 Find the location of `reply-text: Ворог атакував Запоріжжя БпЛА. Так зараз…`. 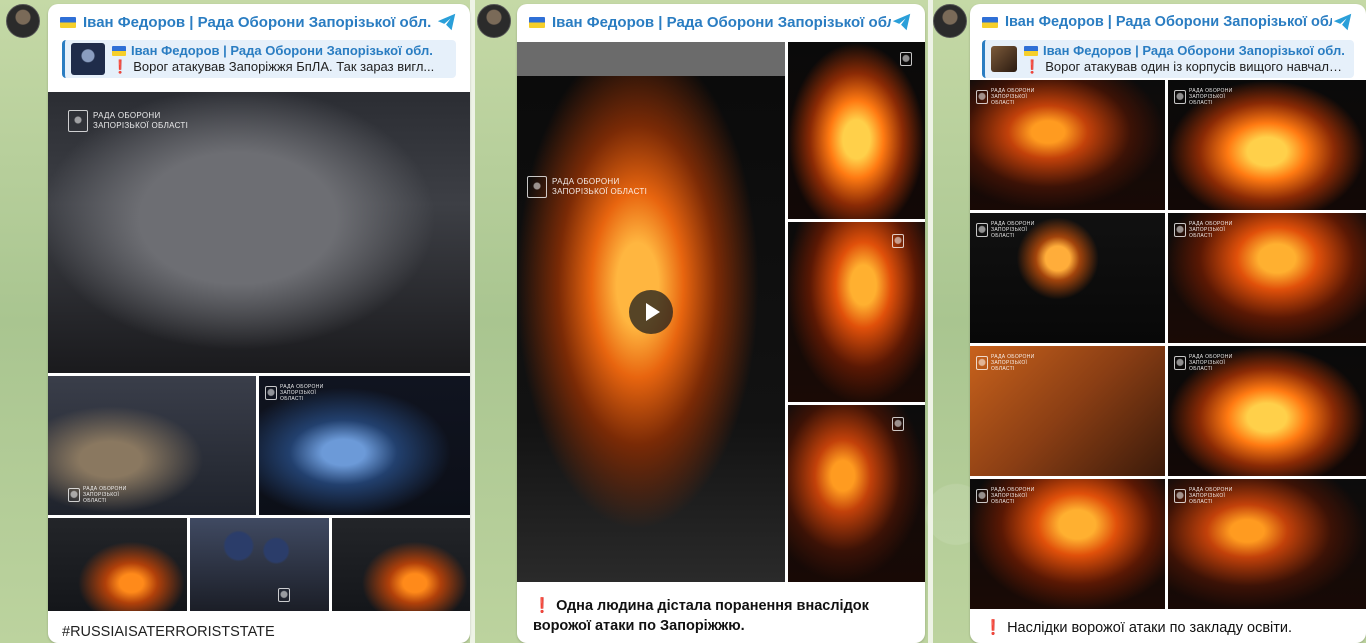

reply-text: Ворог атакував Запоріжжя БпЛА. Так зараз… is located at coordinates (284, 66).